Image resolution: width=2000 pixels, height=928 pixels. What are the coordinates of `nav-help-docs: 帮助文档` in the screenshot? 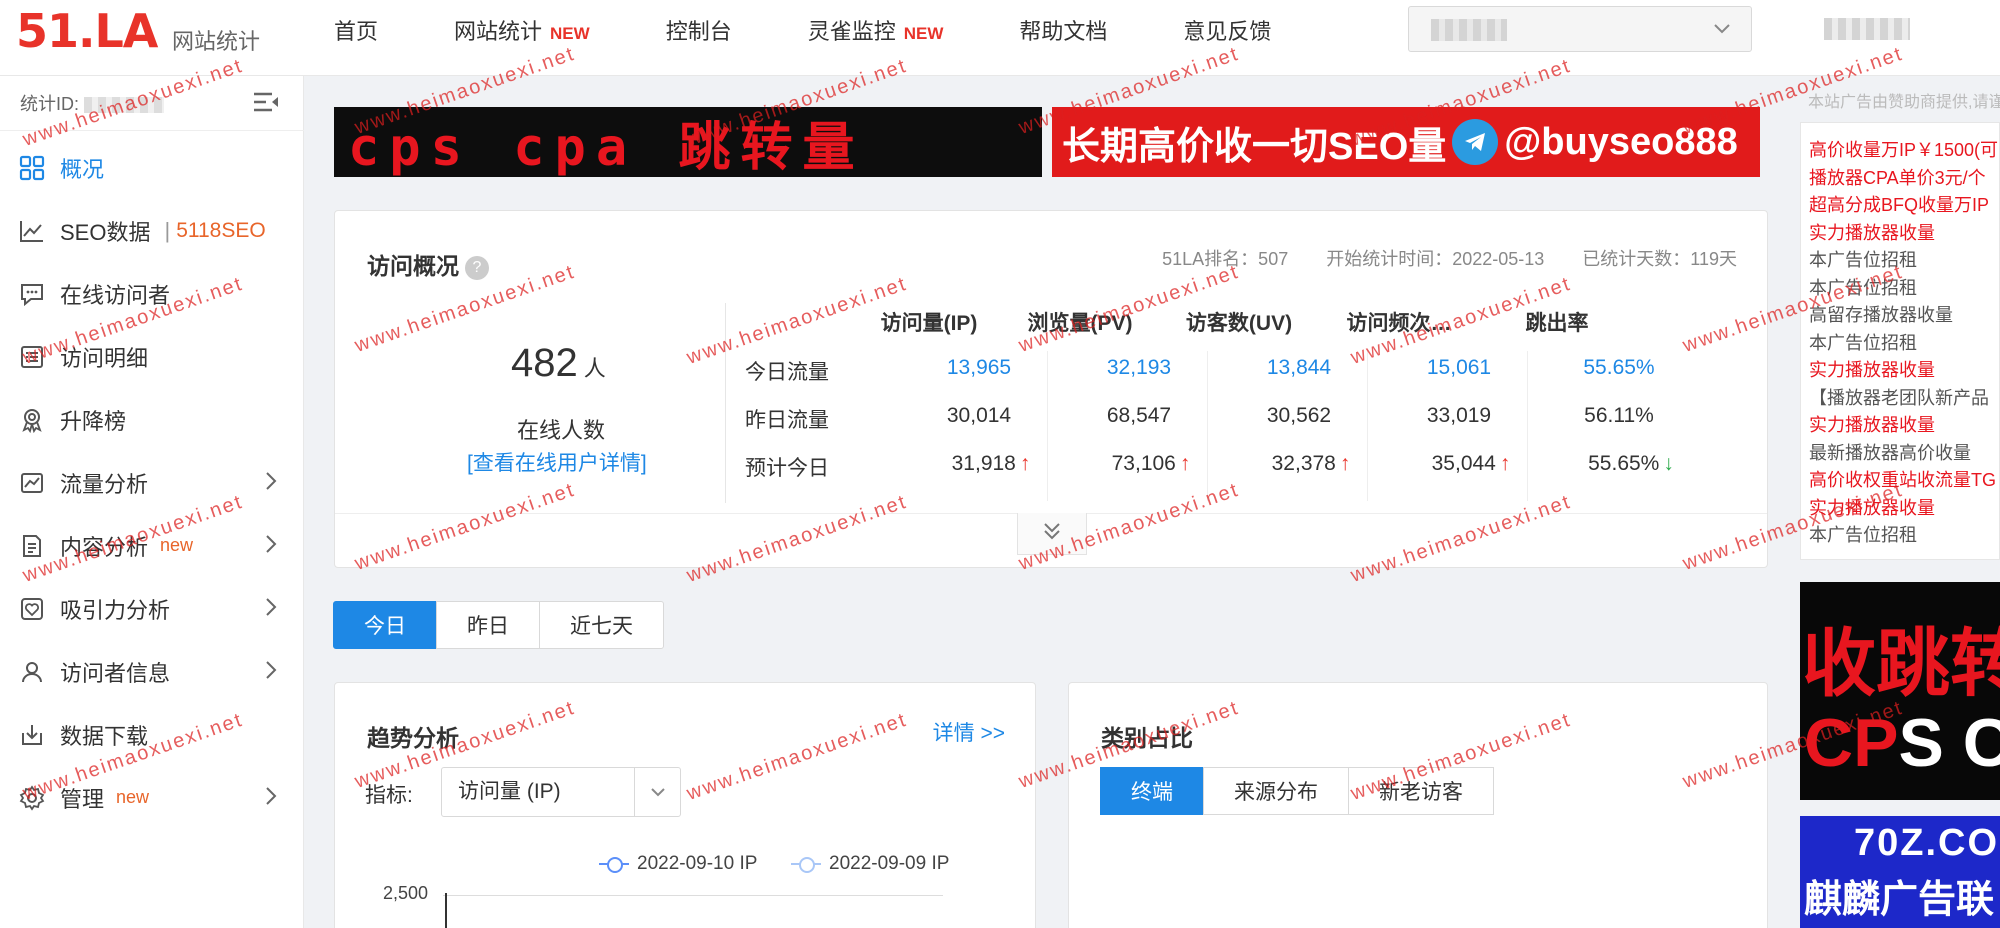 It's located at (1063, 30).